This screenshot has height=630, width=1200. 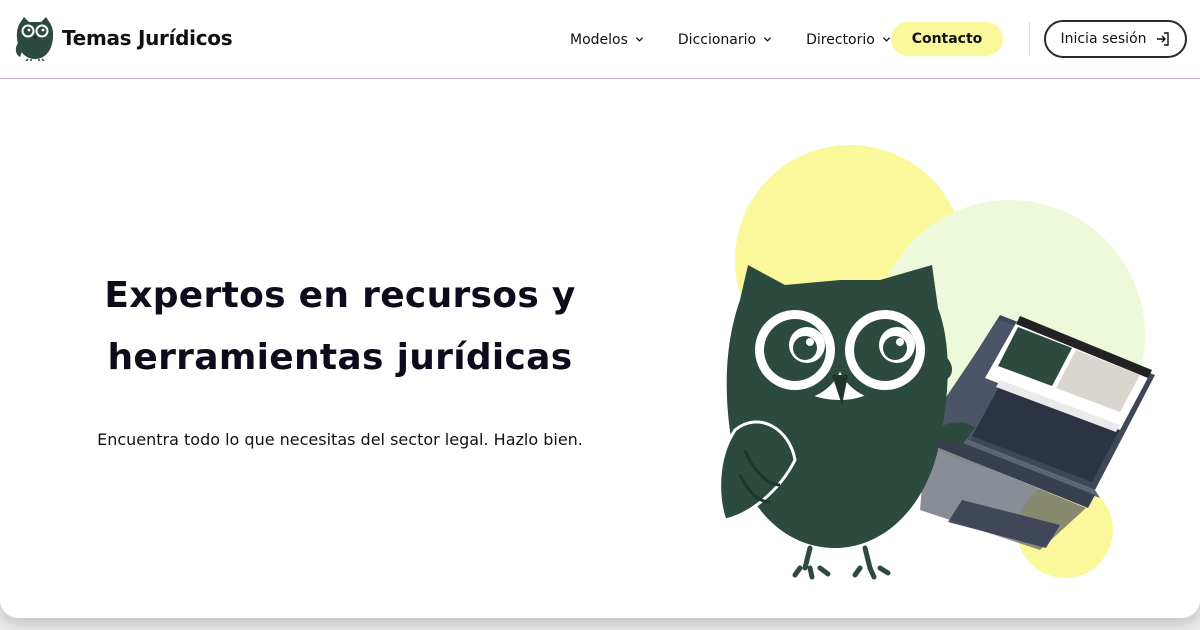 I want to click on nav-item-diccionario: Diccionario, so click(x=725, y=40).